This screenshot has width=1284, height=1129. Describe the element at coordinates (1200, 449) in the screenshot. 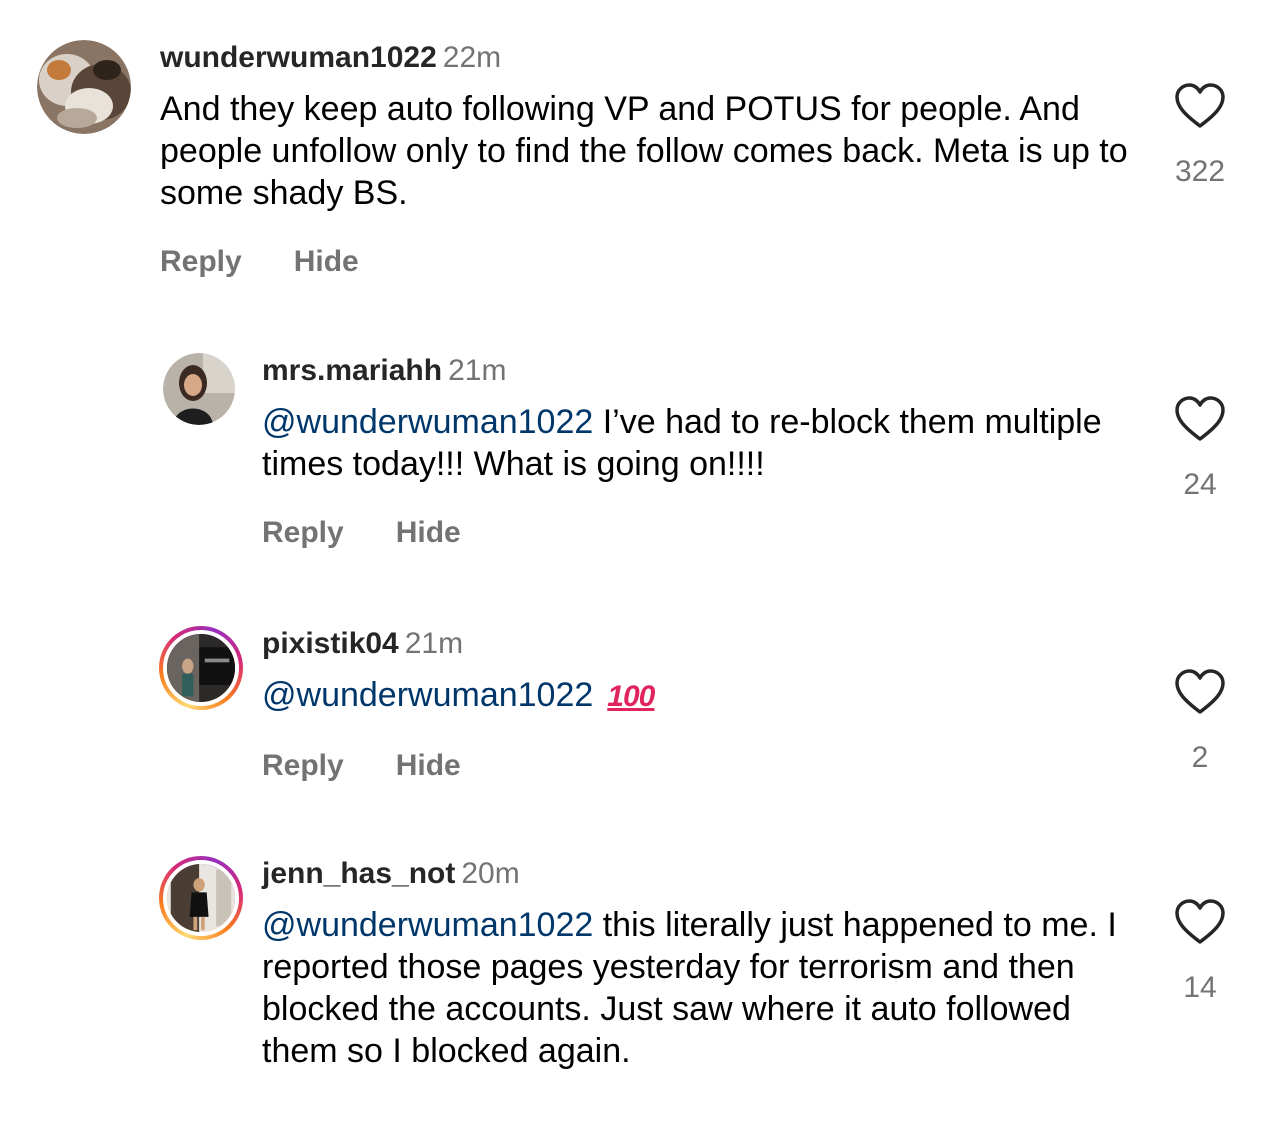

I see `like-column: 24` at that location.